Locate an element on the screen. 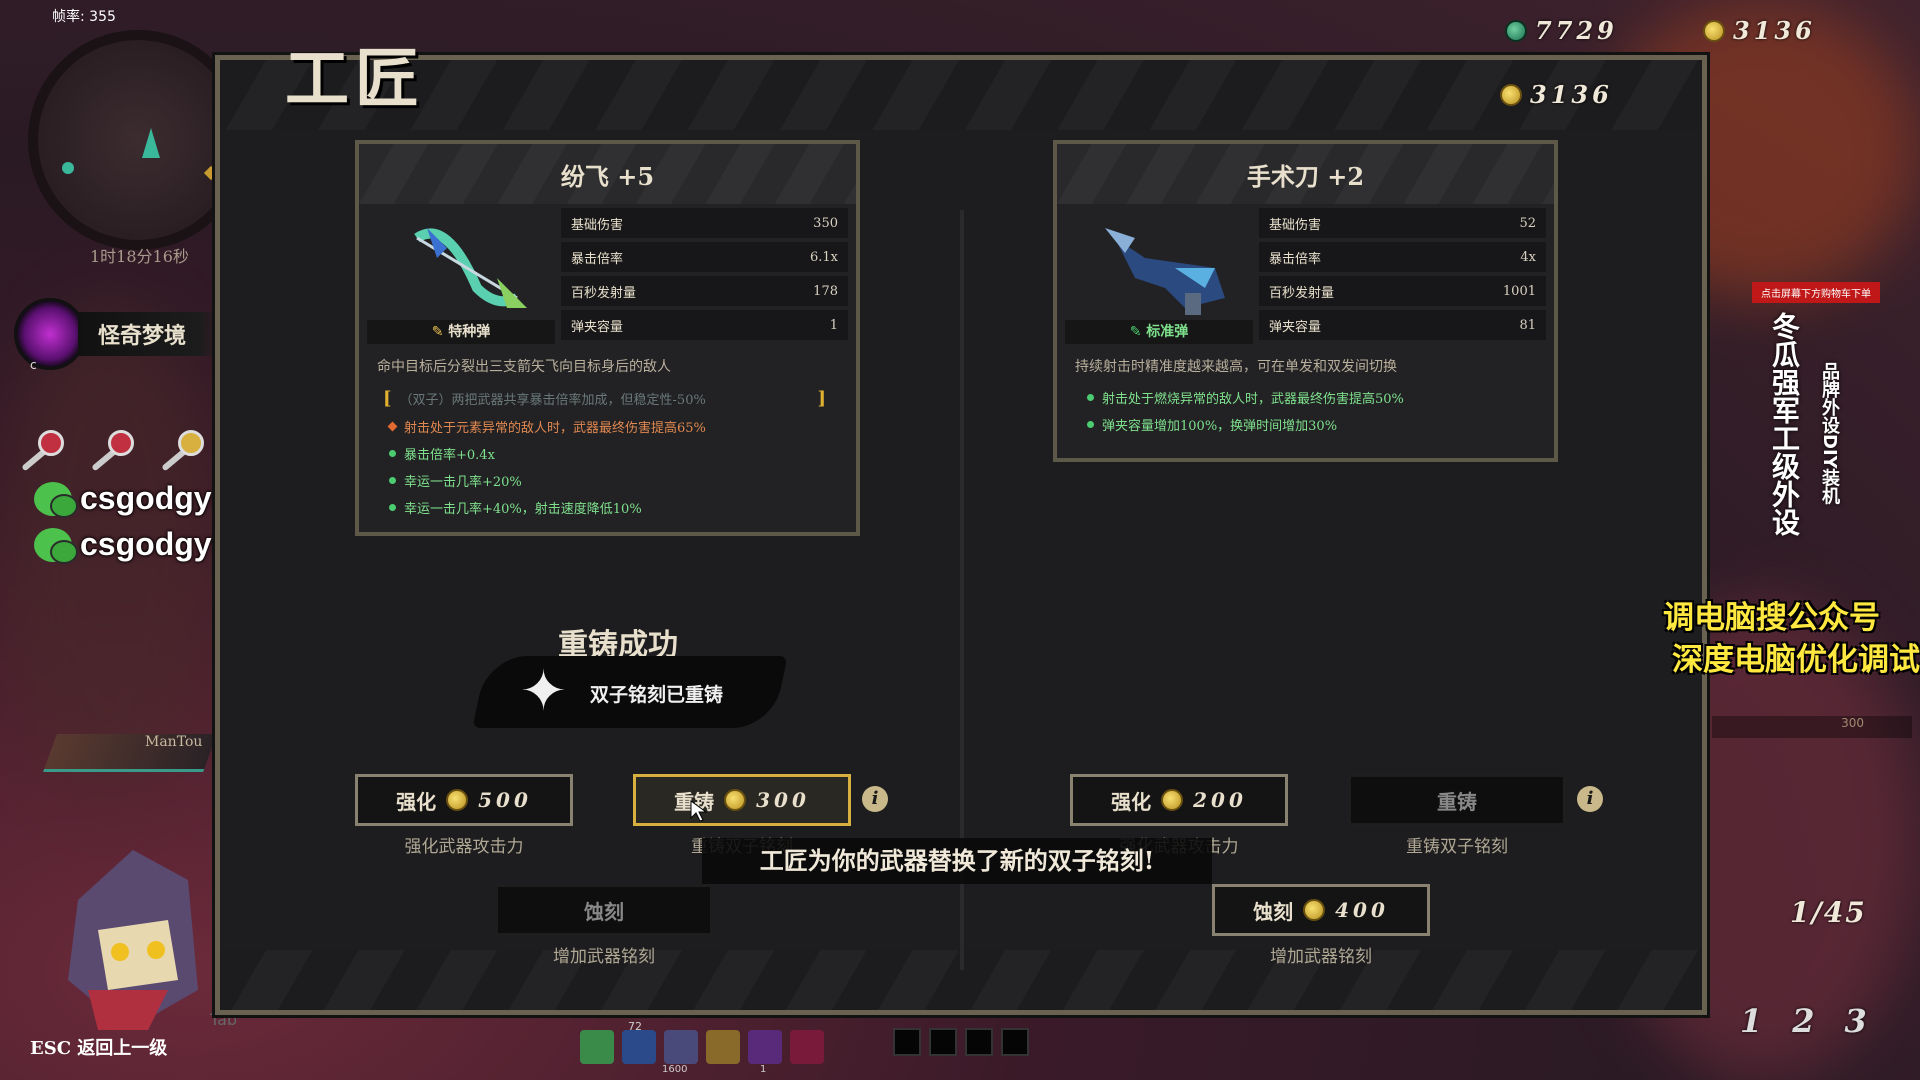 This screenshot has width=1920, height=1080. perk-text: （双子）两把武器共享暴击倍率加成，但稳定性-50% is located at coordinates (552, 400).